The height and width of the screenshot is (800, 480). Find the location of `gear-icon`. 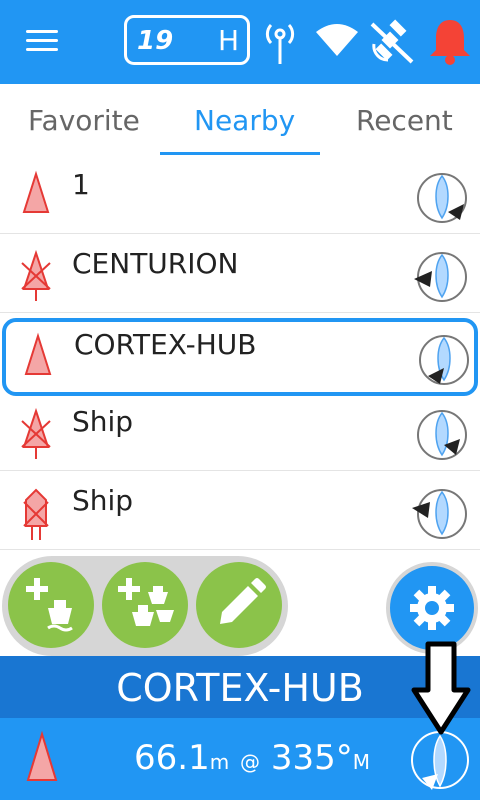

gear-icon is located at coordinates (432, 608).